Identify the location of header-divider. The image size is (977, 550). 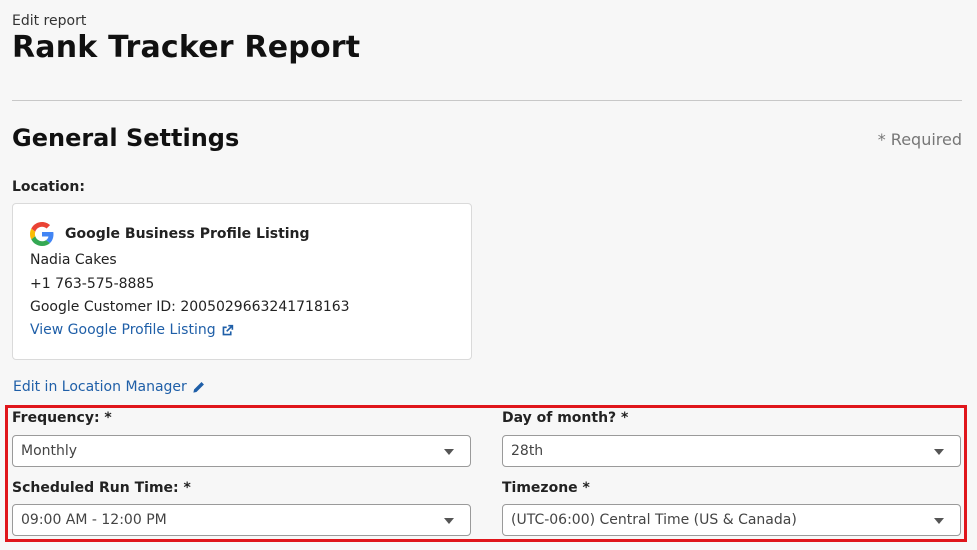
(487, 100).